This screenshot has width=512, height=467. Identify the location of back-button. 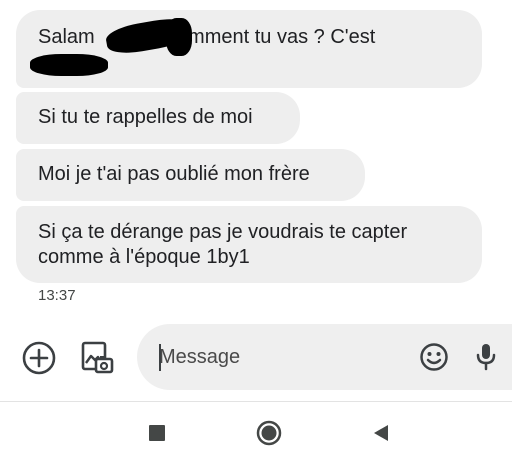
(381, 433).